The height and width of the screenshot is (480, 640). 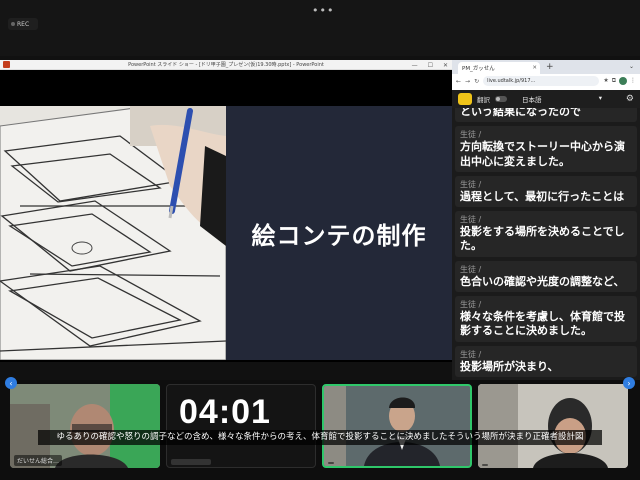 I want to click on active-speaker-tile, so click(x=397, y=426).